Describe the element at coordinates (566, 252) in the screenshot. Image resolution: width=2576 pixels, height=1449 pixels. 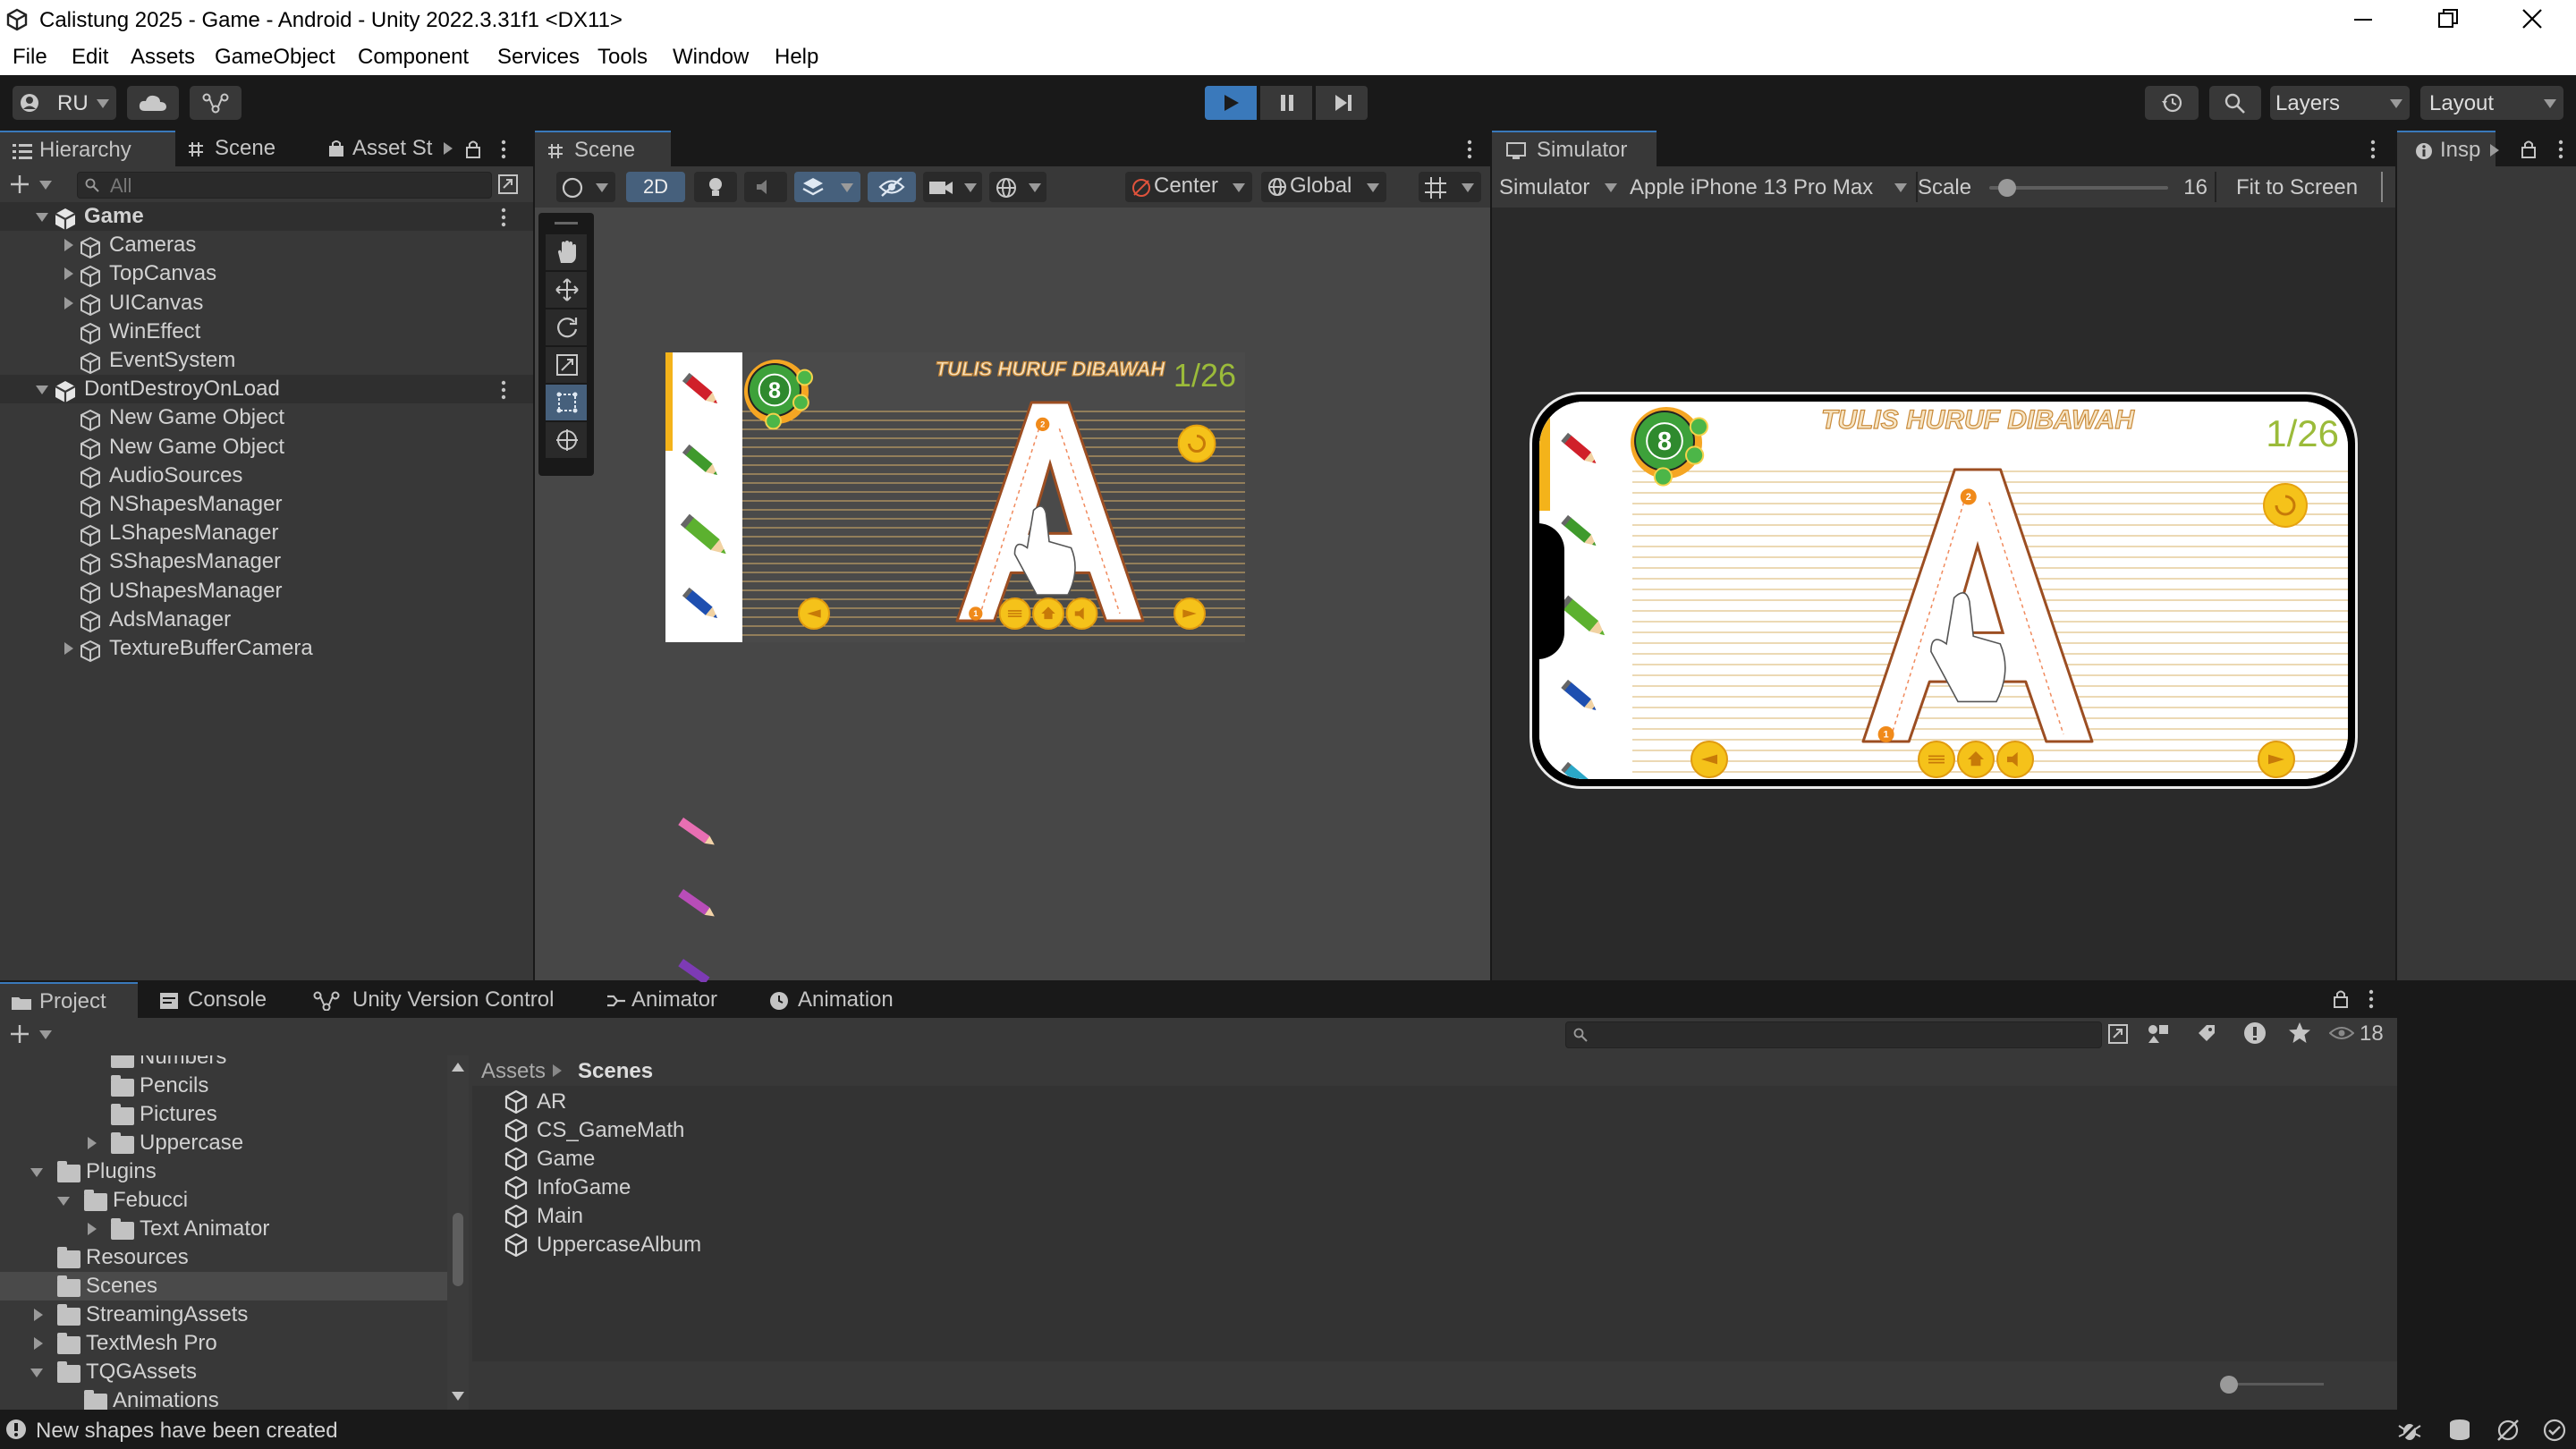
I see `hand-tool-button` at that location.